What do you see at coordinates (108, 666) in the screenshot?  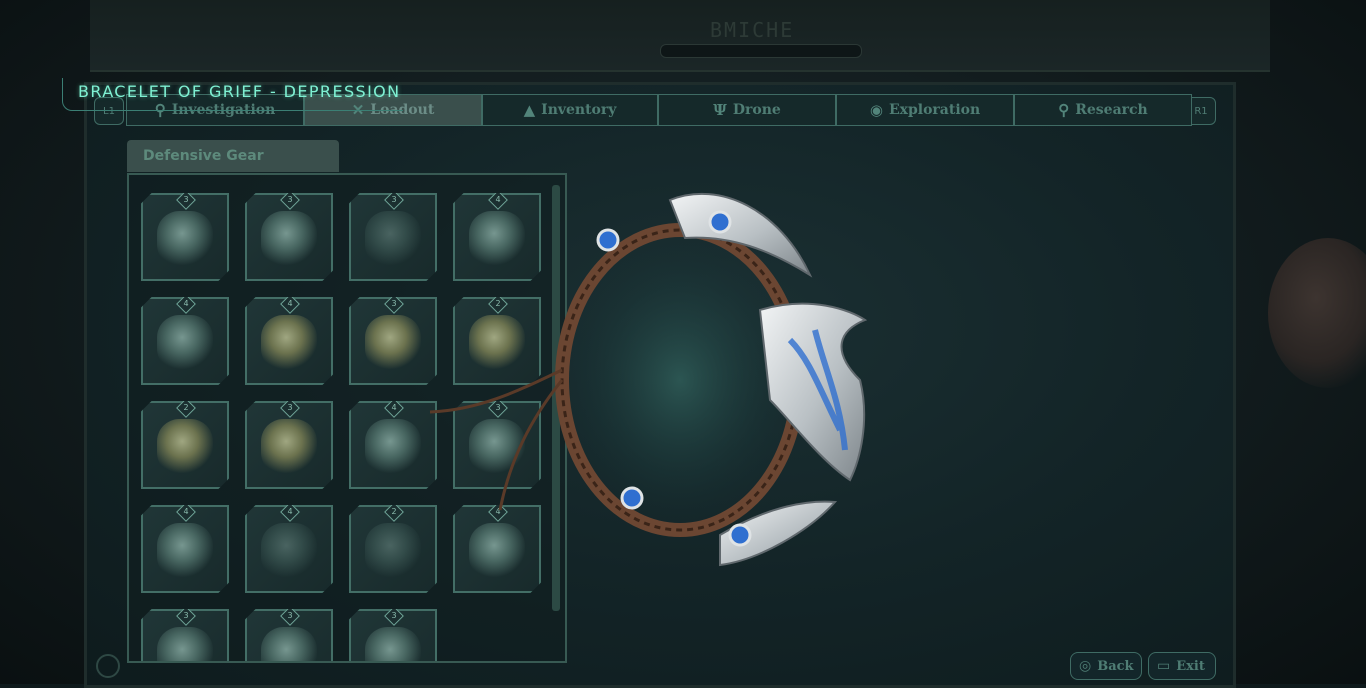 I see `settings-dial-icon` at bounding box center [108, 666].